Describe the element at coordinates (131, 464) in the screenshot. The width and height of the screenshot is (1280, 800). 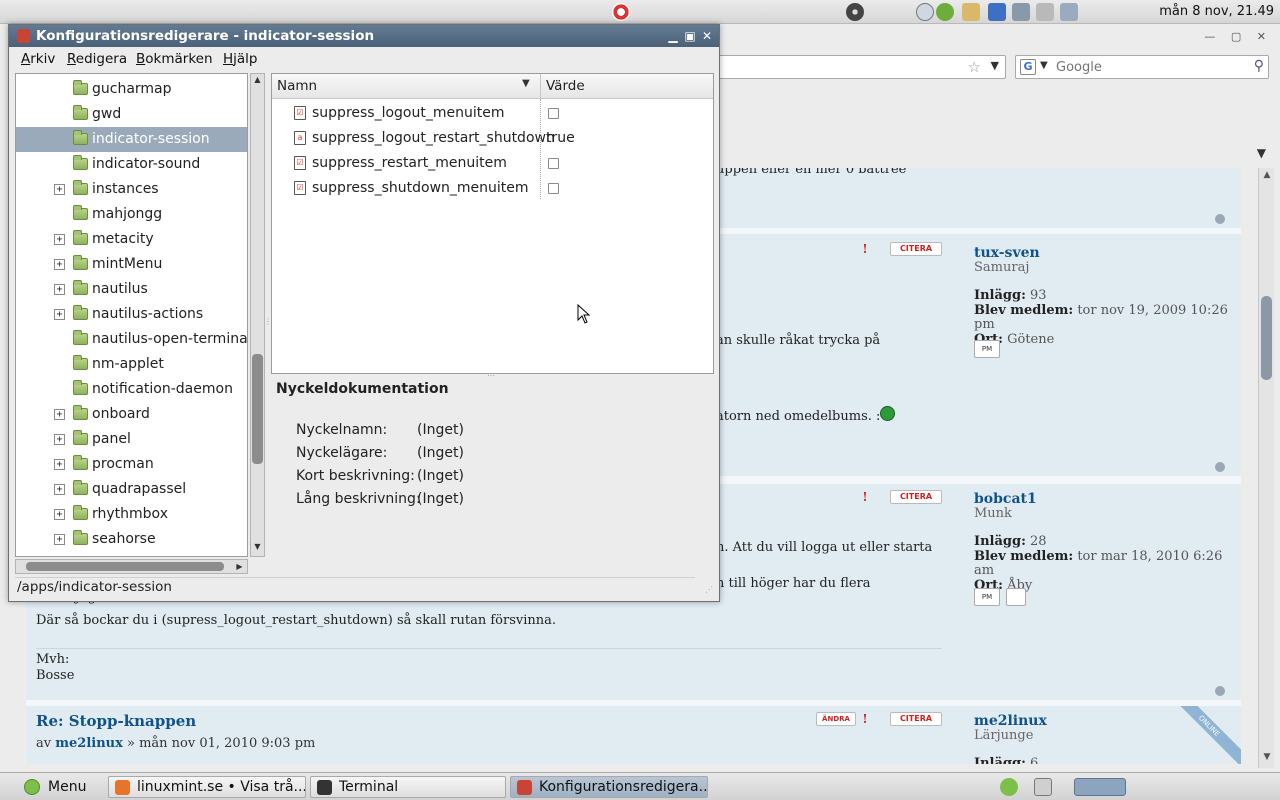
I see `tree-item: + procman` at that location.